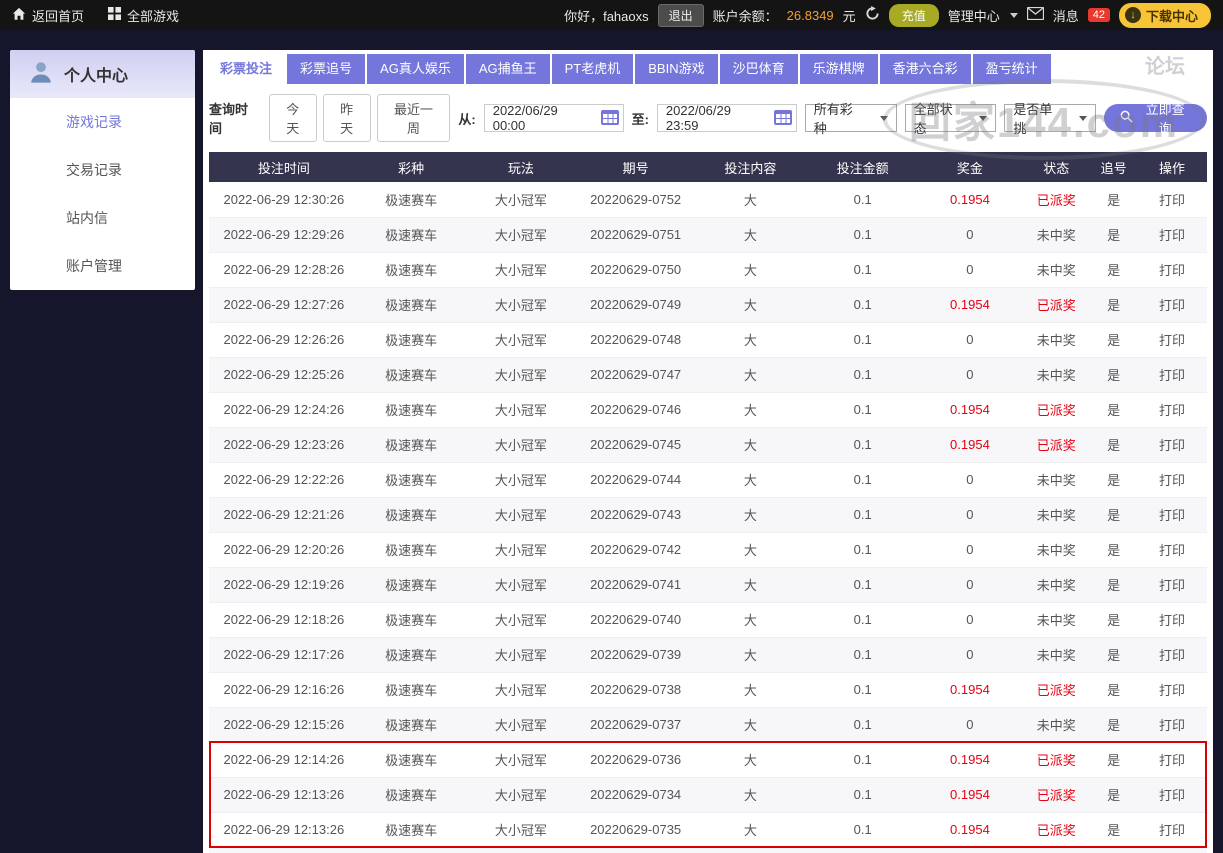 This screenshot has height=853, width=1223. Describe the element at coordinates (838, 69) in the screenshot. I see `tab-7: 乐游棋牌` at that location.